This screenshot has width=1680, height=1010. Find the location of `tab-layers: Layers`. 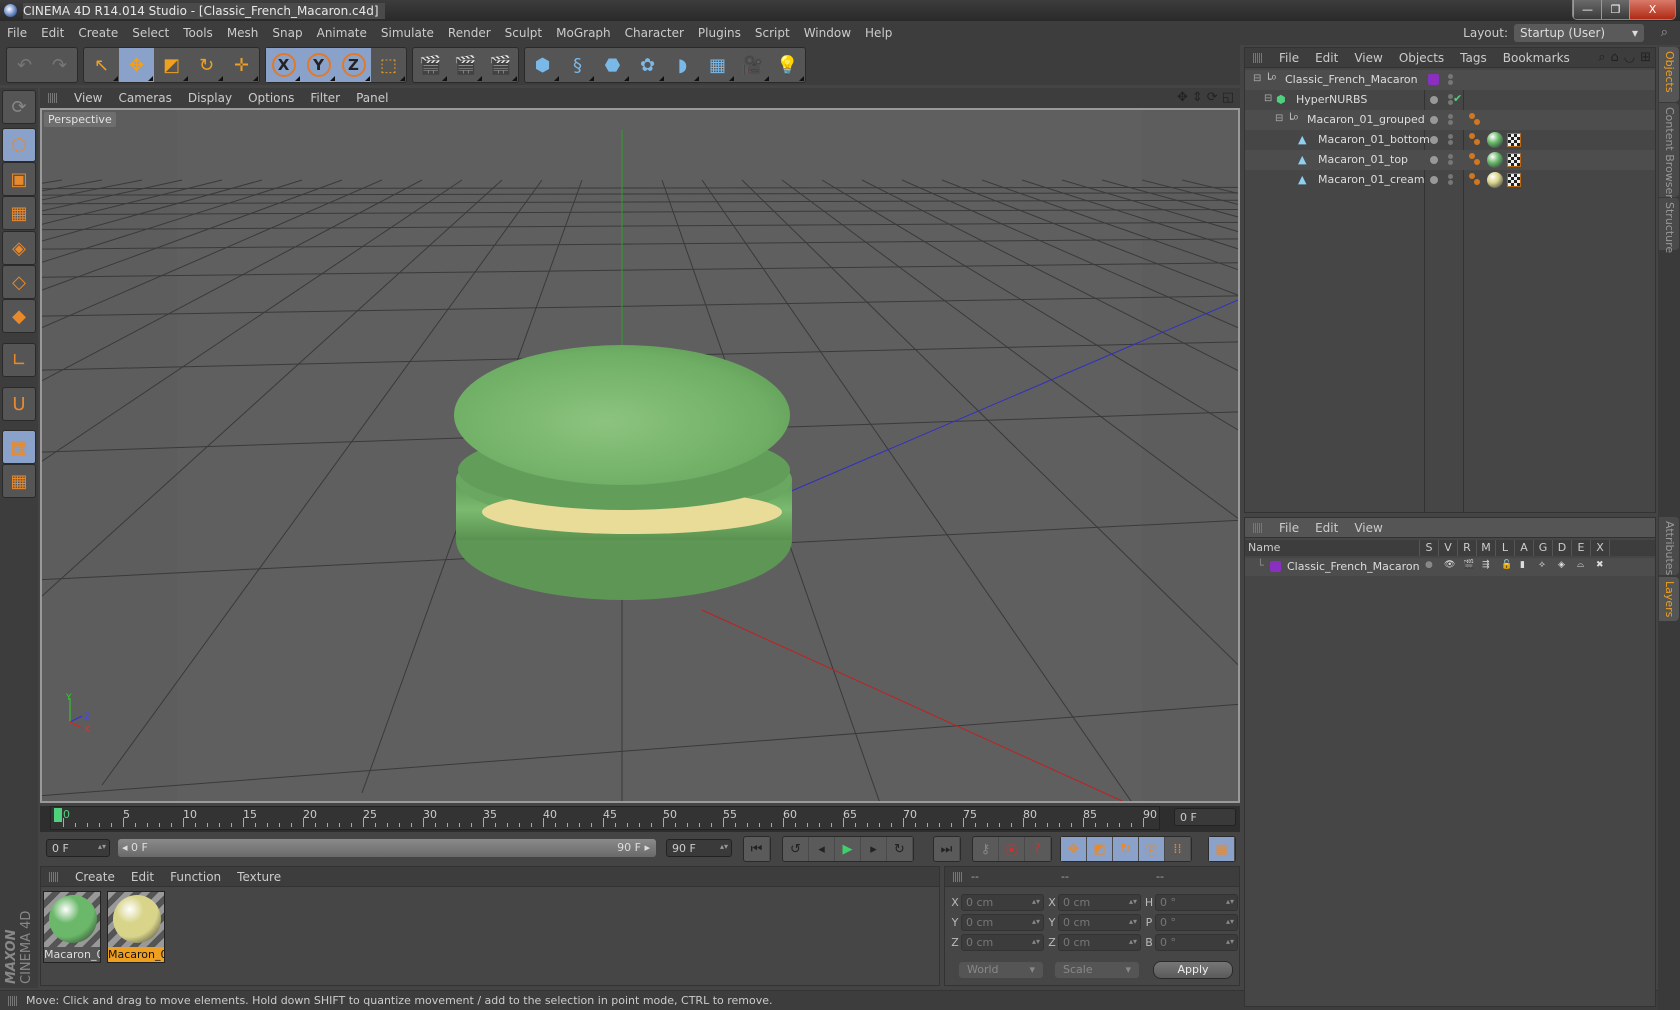

tab-layers: Layers is located at coordinates (1669, 599).